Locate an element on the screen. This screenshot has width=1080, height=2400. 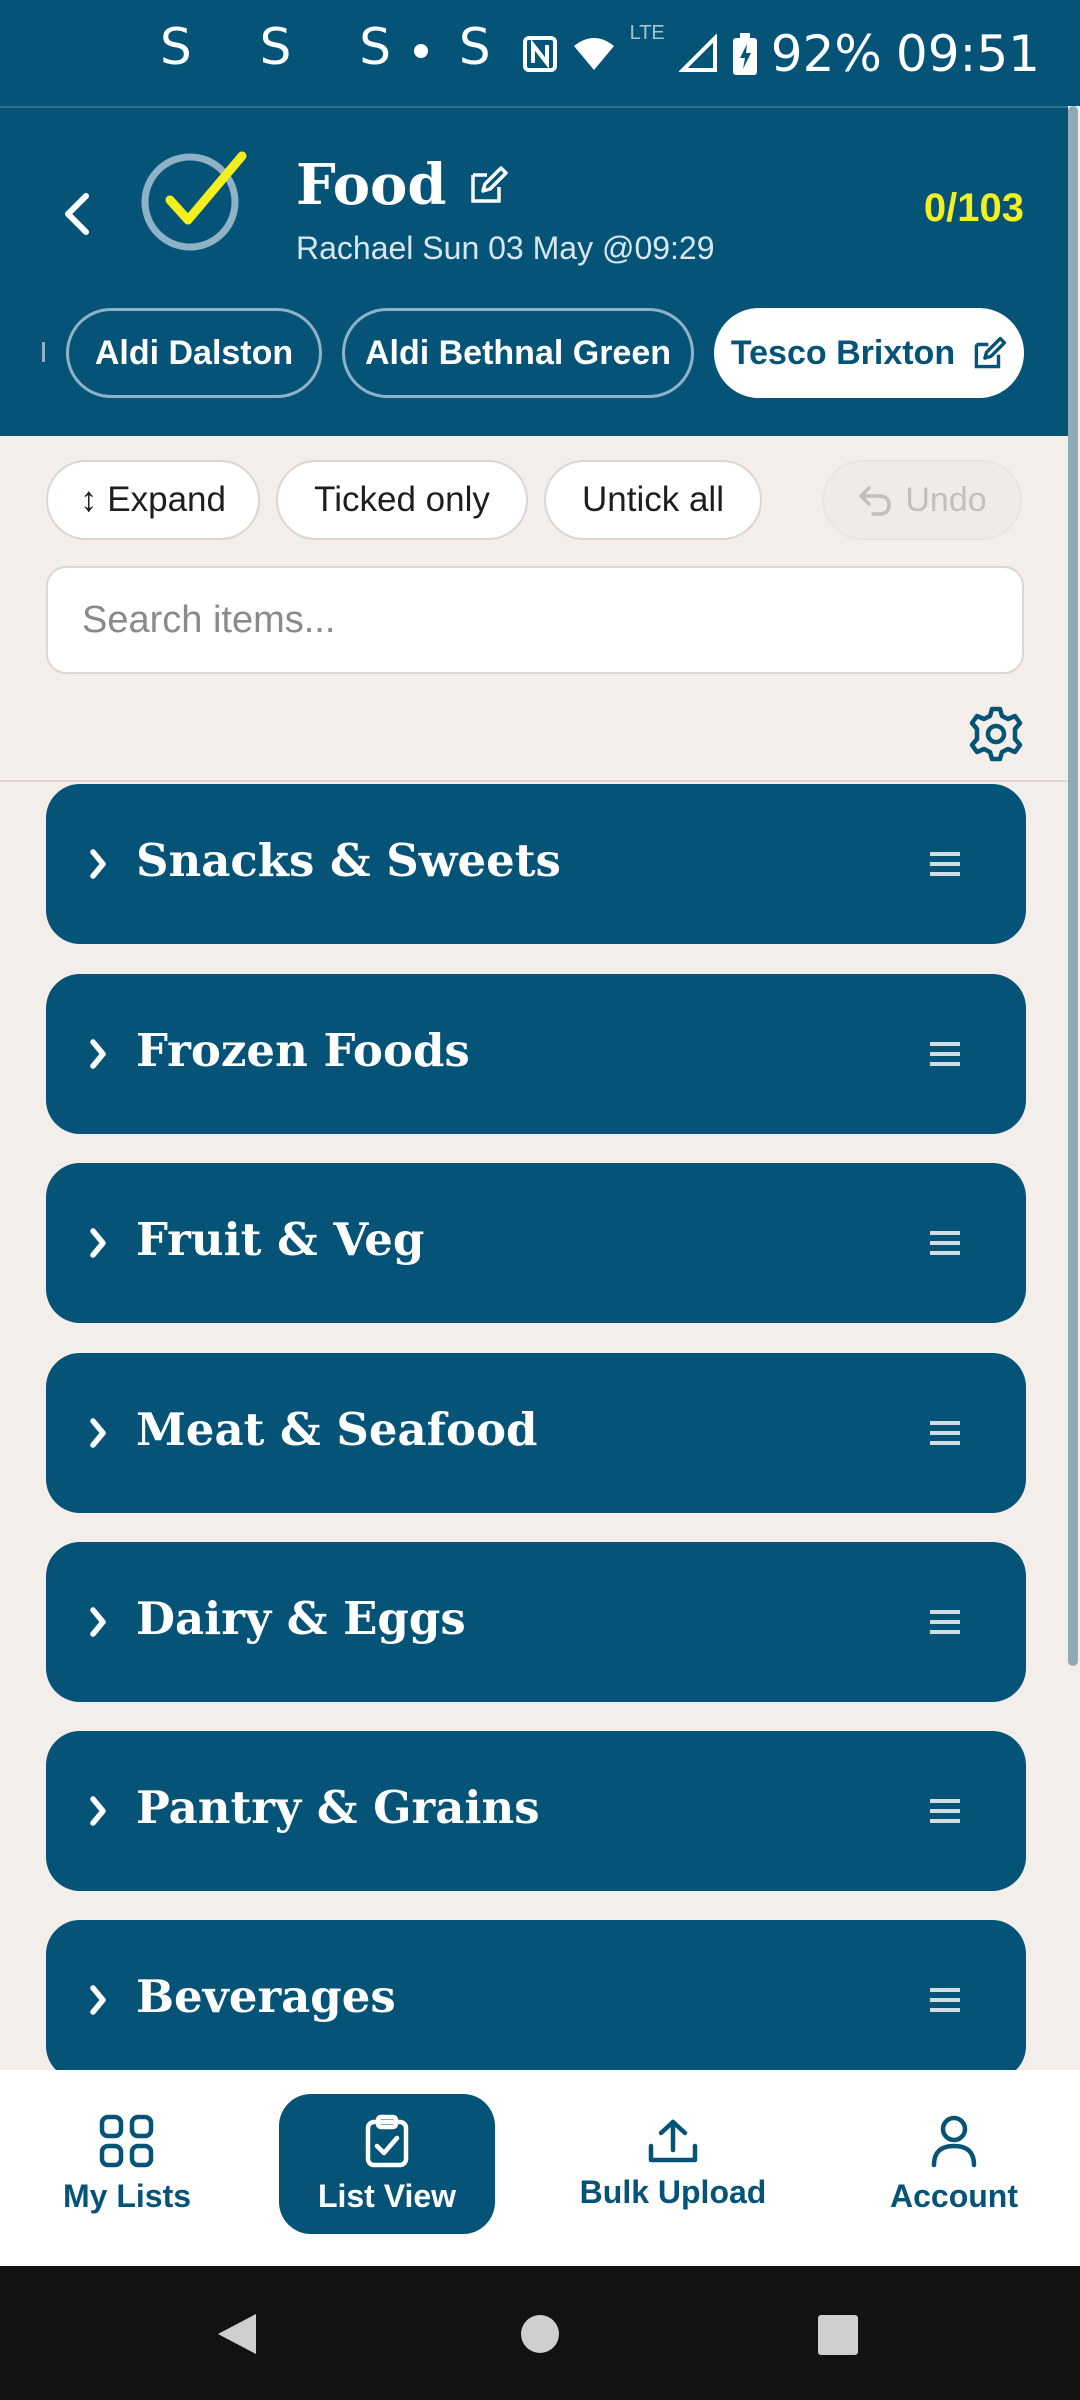
nav-account: Account is located at coordinates (954, 2164).